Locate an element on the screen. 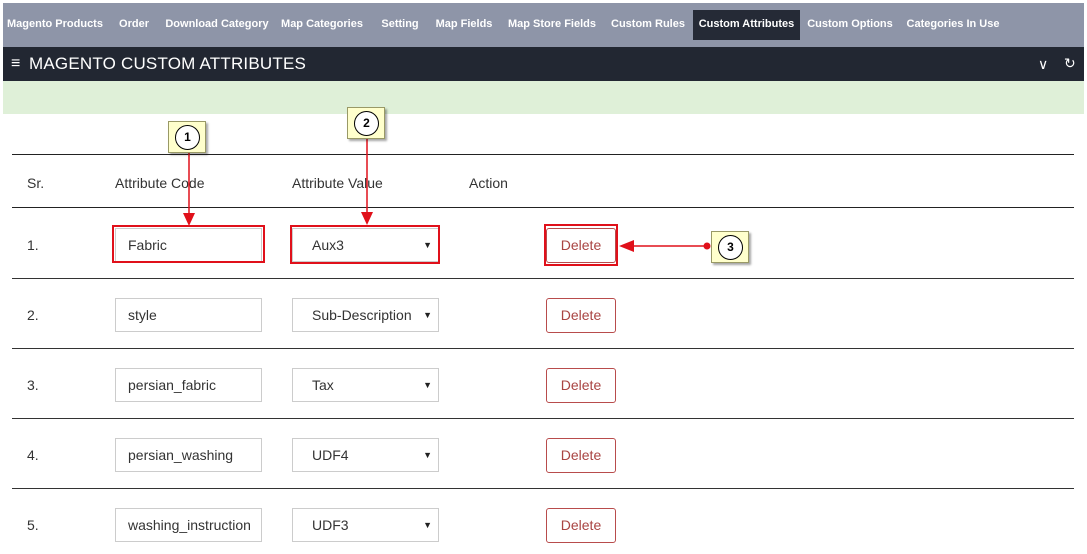 The height and width of the screenshot is (554, 1087). callout-number: 3 is located at coordinates (730, 247).